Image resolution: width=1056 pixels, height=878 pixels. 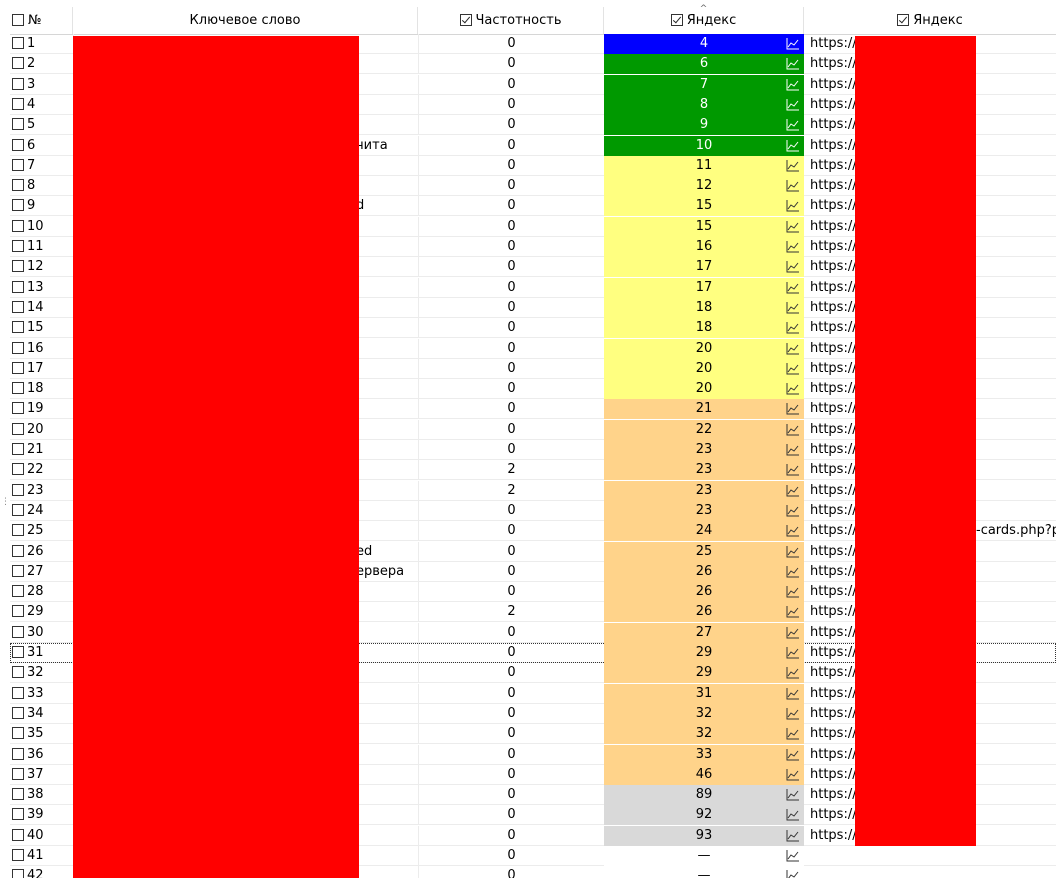 What do you see at coordinates (42, 206) in the screenshot?
I see `row-number-cell: 9` at bounding box center [42, 206].